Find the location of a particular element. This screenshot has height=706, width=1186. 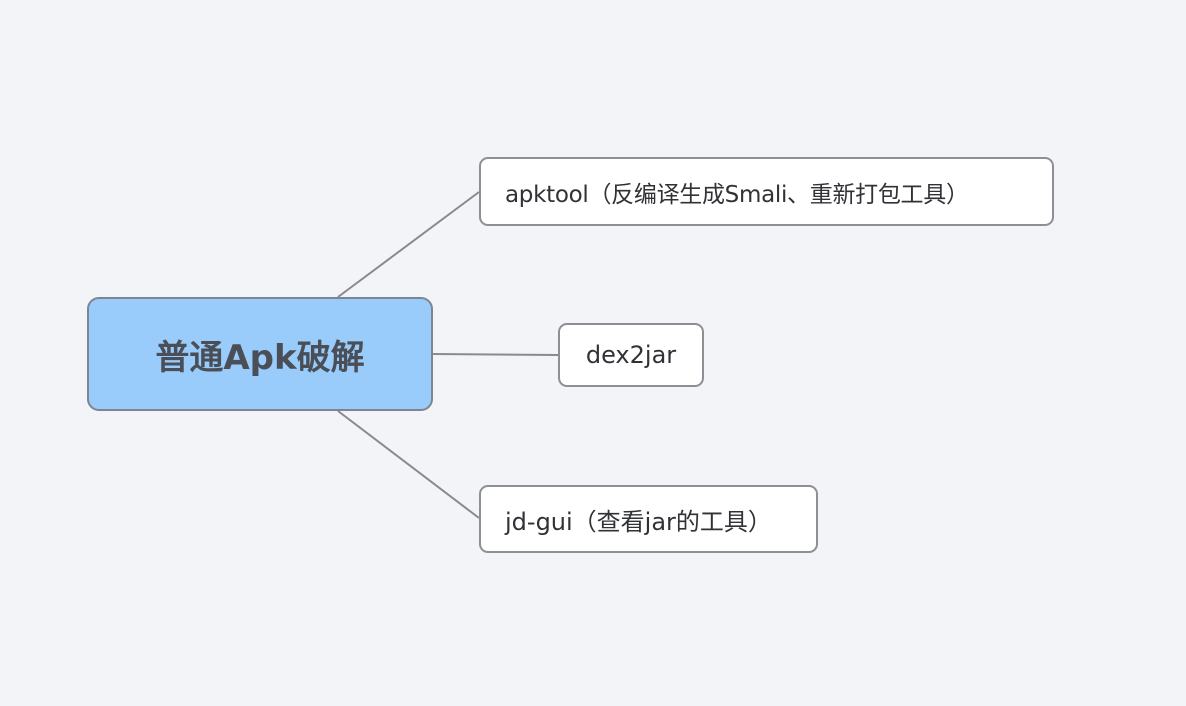

subtopic-apktool-node: apktool（反编译生成Smali、重新打包工具） is located at coordinates (766, 191).